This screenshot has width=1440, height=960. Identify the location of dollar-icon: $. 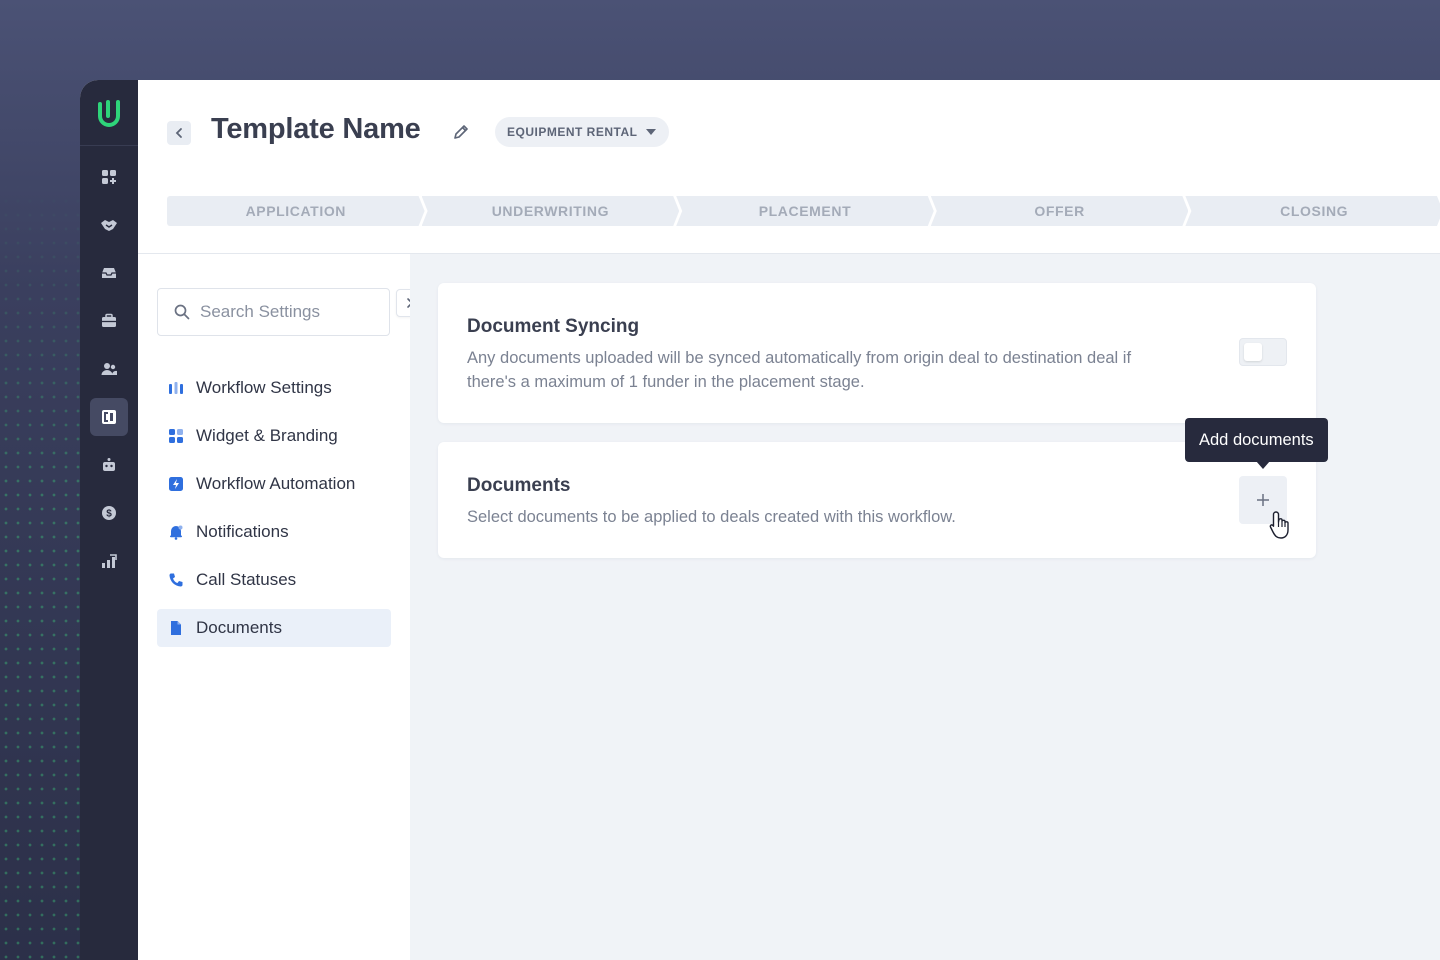
(109, 513).